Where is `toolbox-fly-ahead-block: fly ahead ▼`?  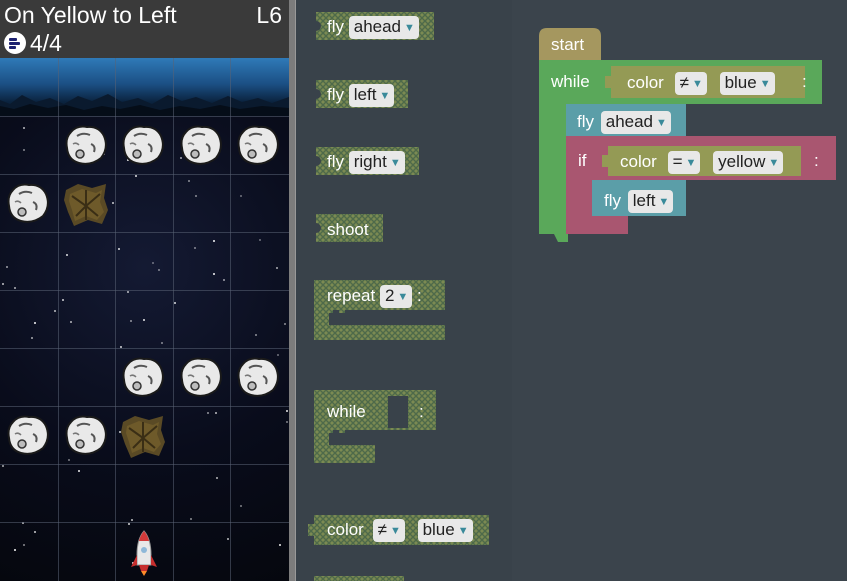 toolbox-fly-ahead-block: fly ahead ▼ is located at coordinates (373, 27).